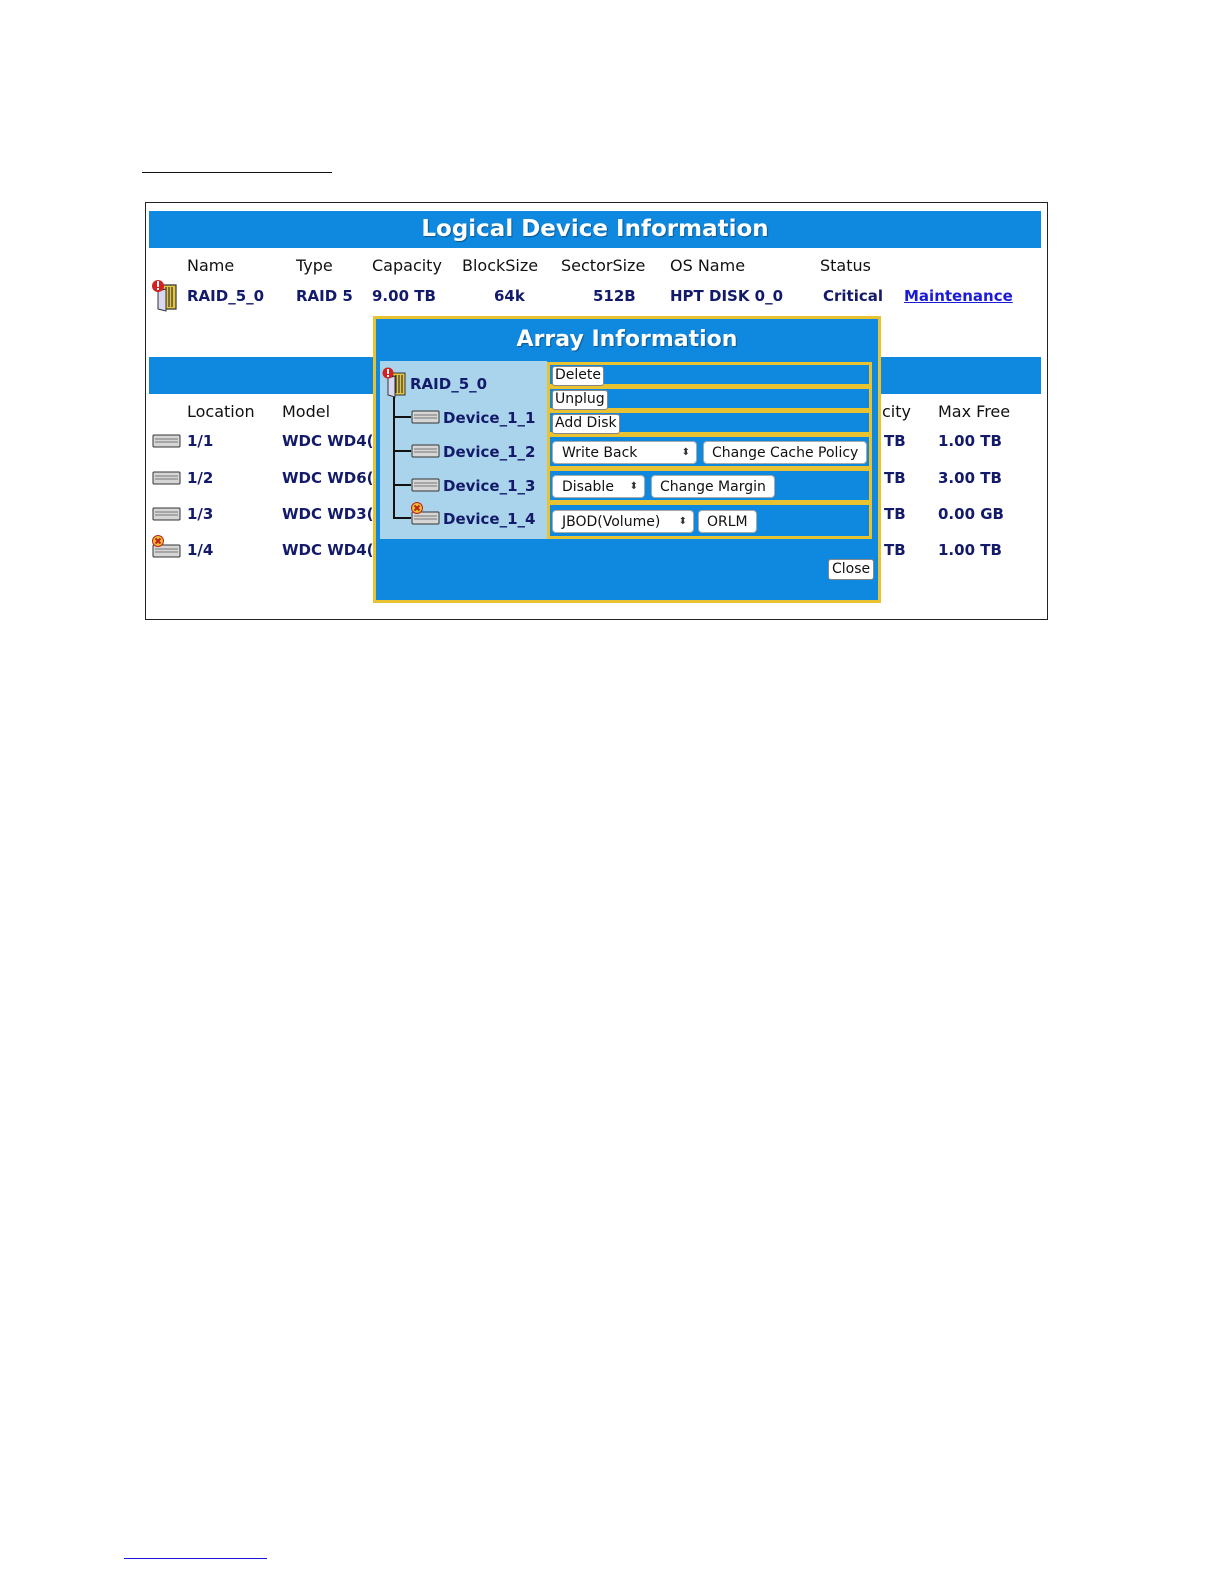 This screenshot has height=1584, width=1224. I want to click on array-tree: RAID_5_0 Device_1_1 Device_1_2 Device_1_, so click(463, 450).